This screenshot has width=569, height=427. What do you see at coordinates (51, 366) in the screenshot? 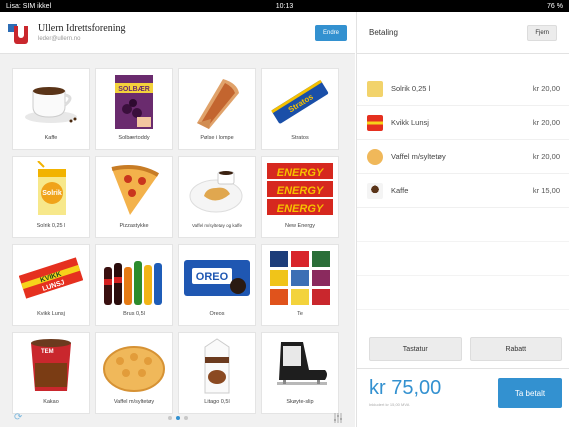
I see `cocoa-cup-icon: TEM` at bounding box center [51, 366].